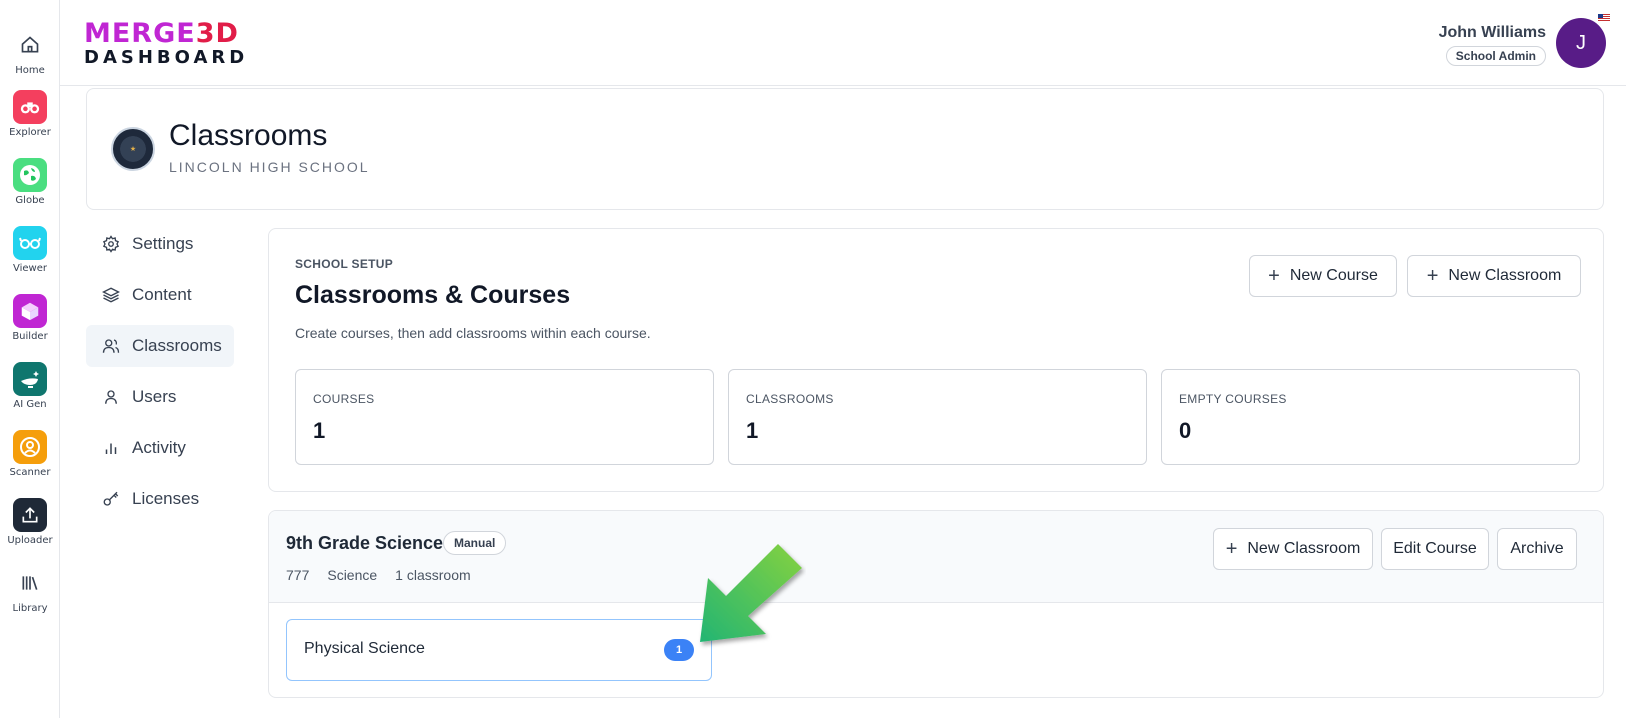 This screenshot has width=1626, height=718. Describe the element at coordinates (679, 650) in the screenshot. I see `classroom-student-count-badge: 1` at that location.